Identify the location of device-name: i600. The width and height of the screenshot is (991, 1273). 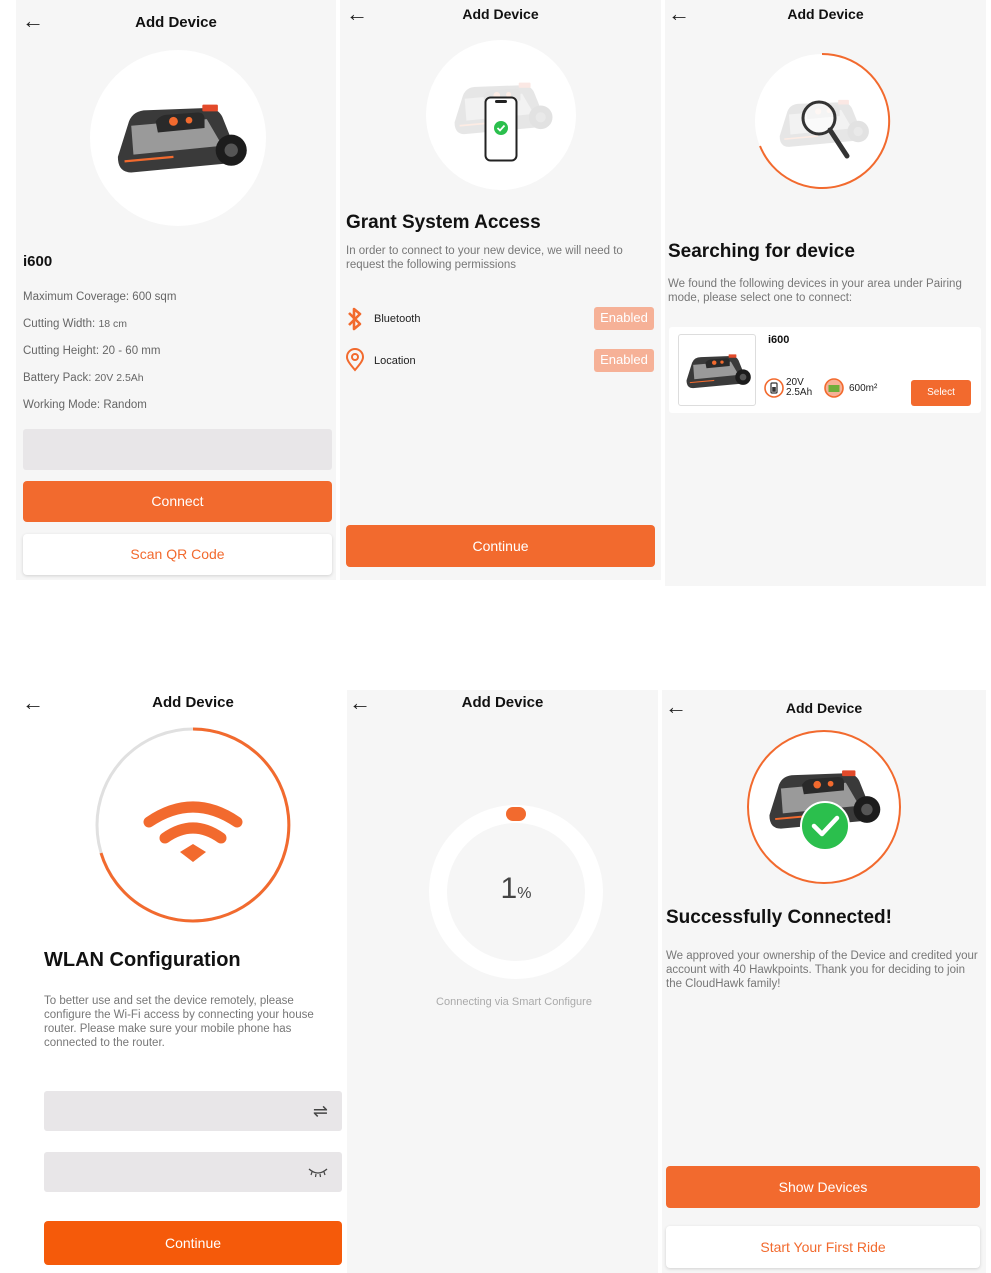
(779, 340).